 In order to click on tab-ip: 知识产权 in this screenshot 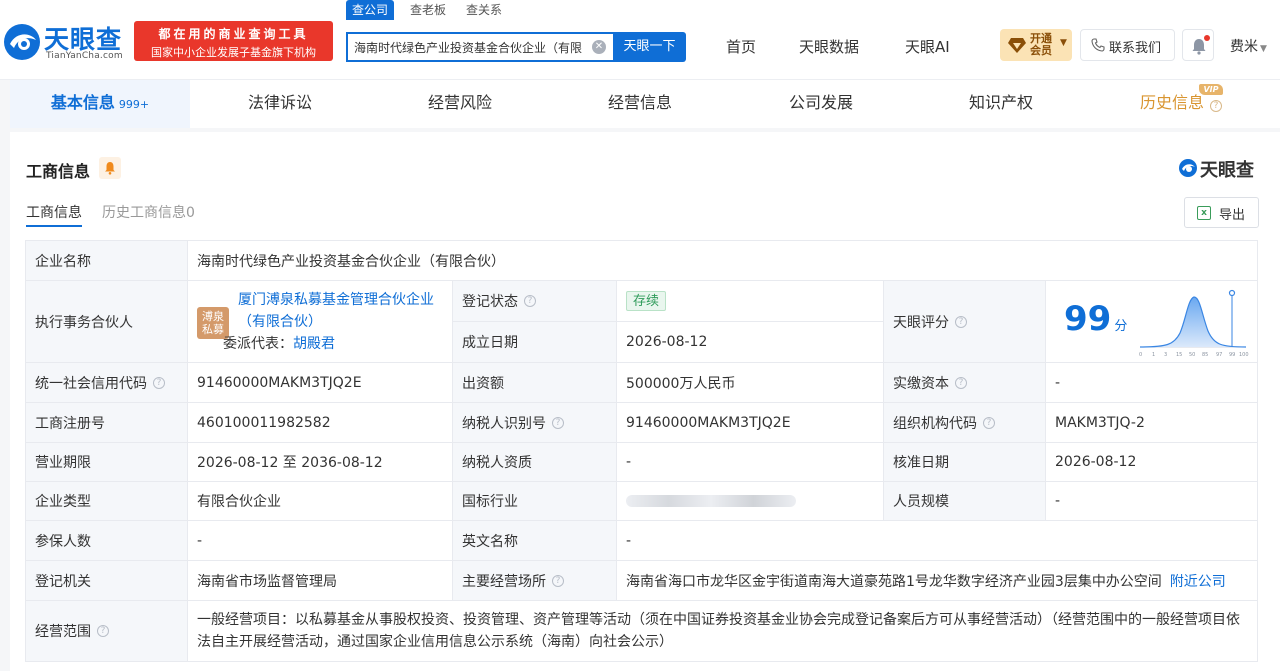, I will do `click(1001, 104)`.